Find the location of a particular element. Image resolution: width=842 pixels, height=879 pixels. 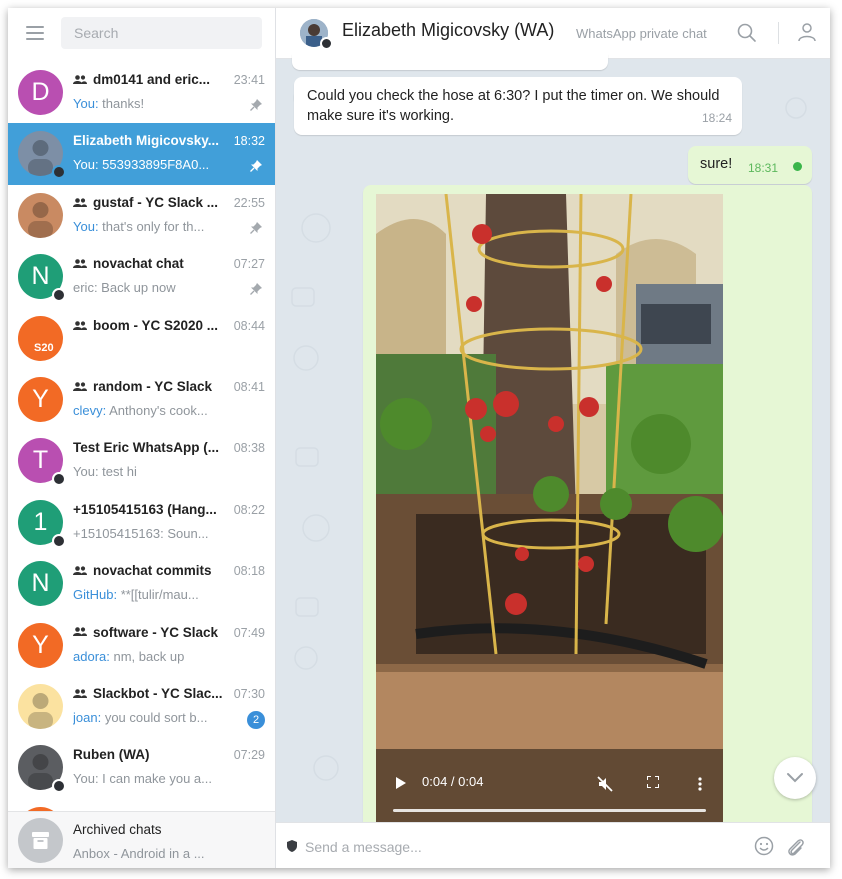

scroll-to-bottom-button is located at coordinates (795, 778).